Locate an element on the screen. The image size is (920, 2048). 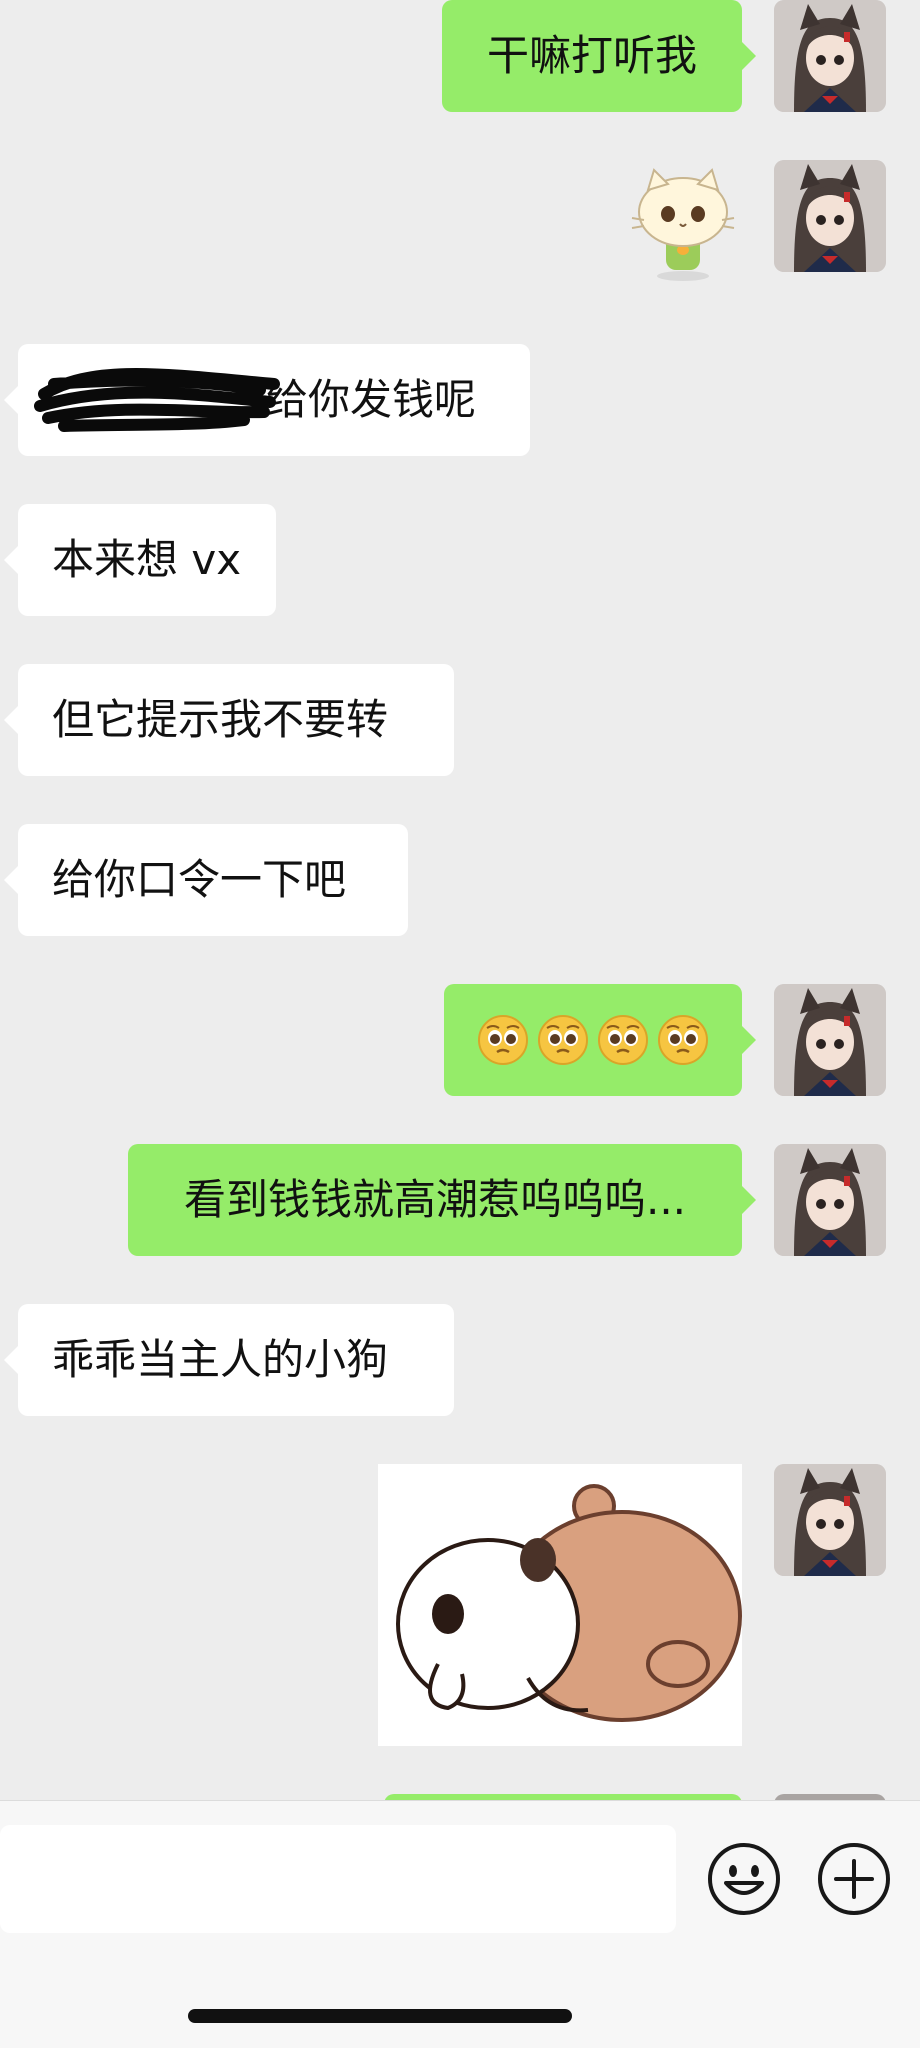
message-input is located at coordinates (338, 1879).